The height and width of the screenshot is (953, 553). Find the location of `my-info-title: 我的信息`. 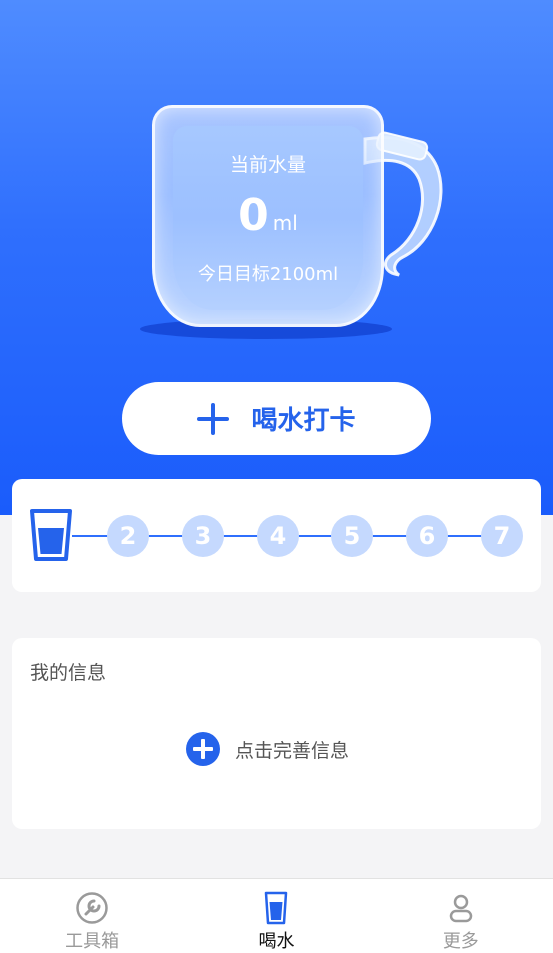

my-info-title: 我的信息 is located at coordinates (68, 673).